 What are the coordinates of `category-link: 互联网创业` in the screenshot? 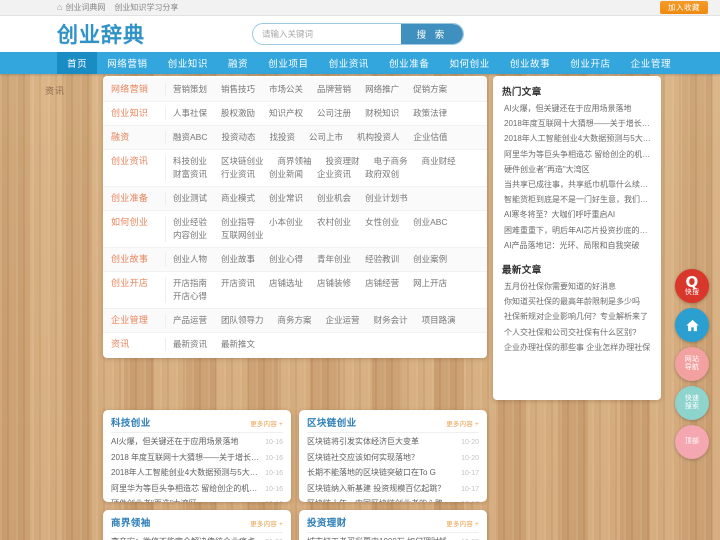 It's located at (242, 235).